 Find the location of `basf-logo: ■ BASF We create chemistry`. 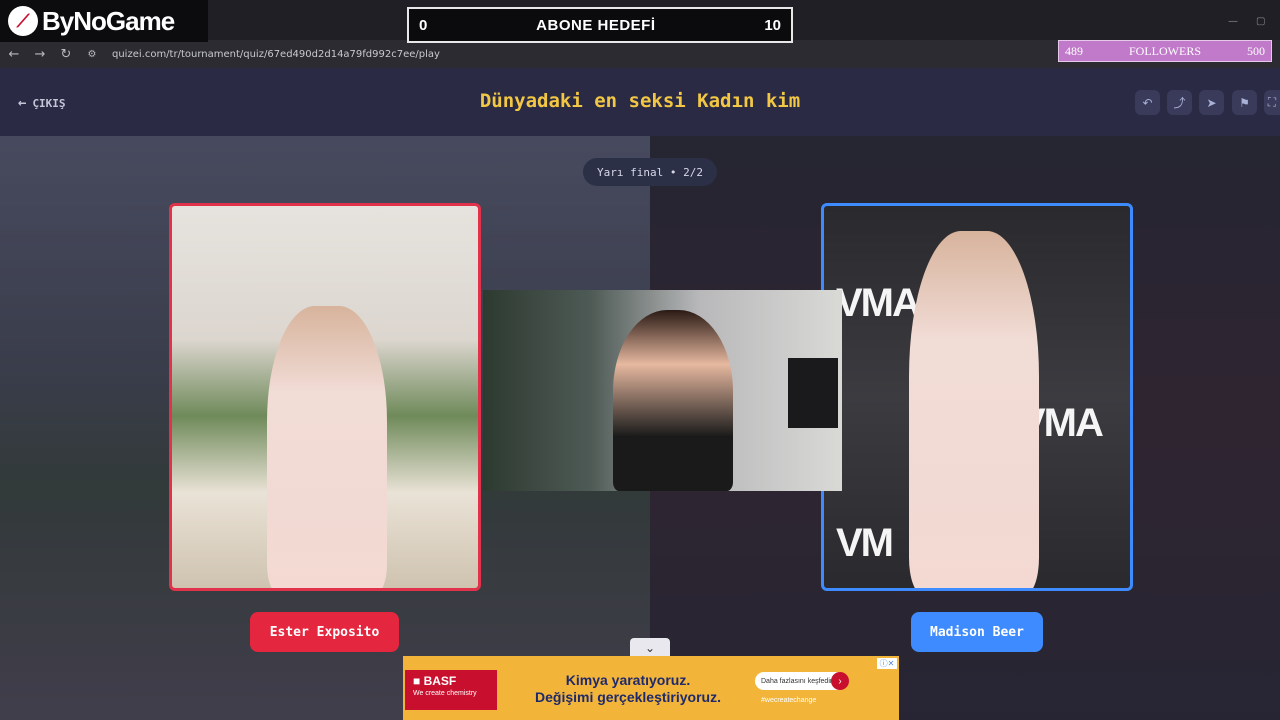

basf-logo: ■ BASF We create chemistry is located at coordinates (451, 690).